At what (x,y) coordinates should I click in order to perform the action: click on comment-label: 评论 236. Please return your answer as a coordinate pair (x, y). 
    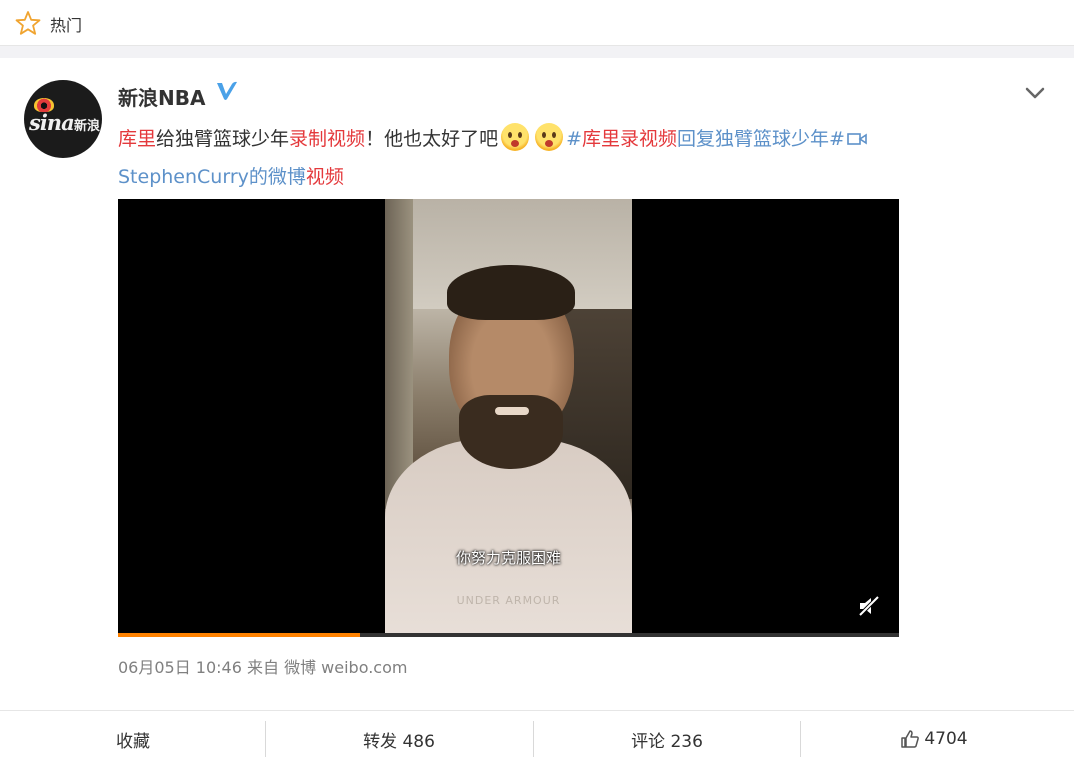
    Looking at the image, I should click on (667, 741).